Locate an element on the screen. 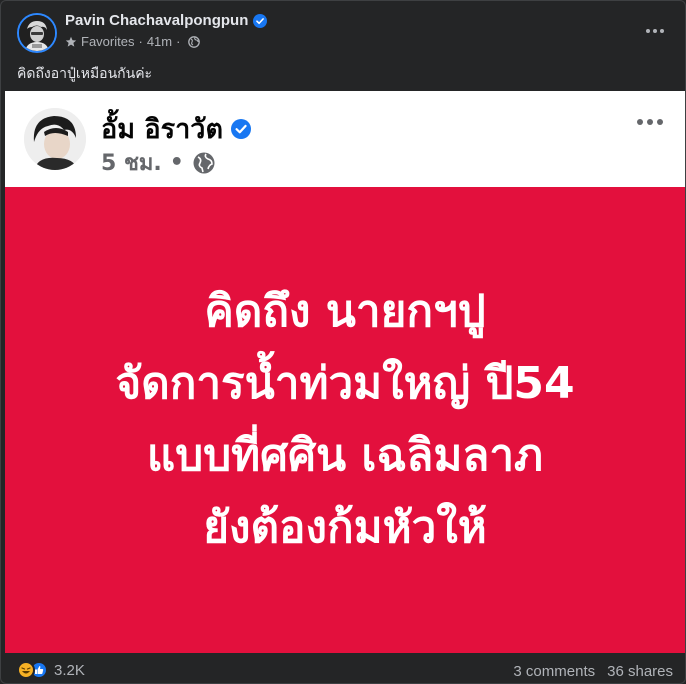 The height and width of the screenshot is (684, 686). reactions-summary: 3.2K is located at coordinates (51, 670).